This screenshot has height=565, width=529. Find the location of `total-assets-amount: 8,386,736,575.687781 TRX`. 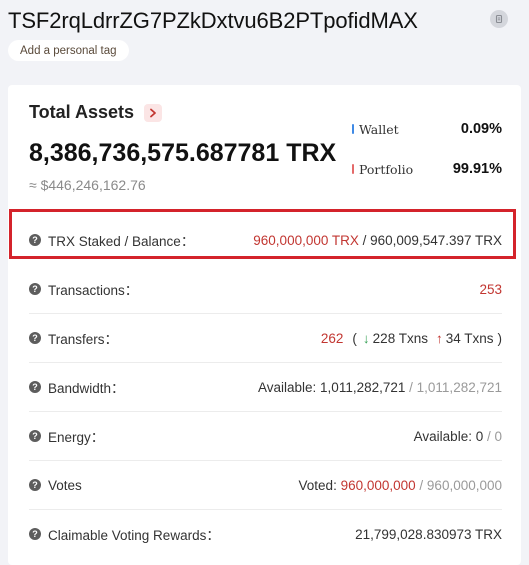

total-assets-amount: 8,386,736,575.687781 TRX is located at coordinates (183, 153).